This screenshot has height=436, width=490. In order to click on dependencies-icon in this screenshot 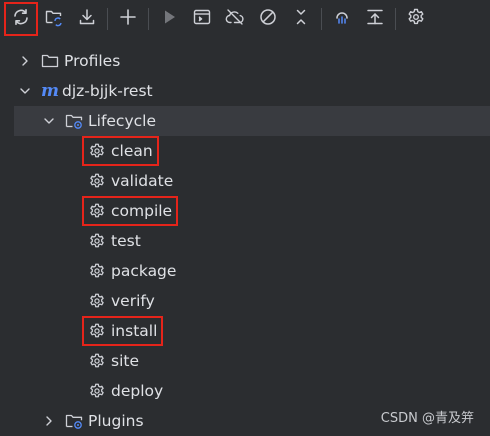, I will do `click(342, 19)`.